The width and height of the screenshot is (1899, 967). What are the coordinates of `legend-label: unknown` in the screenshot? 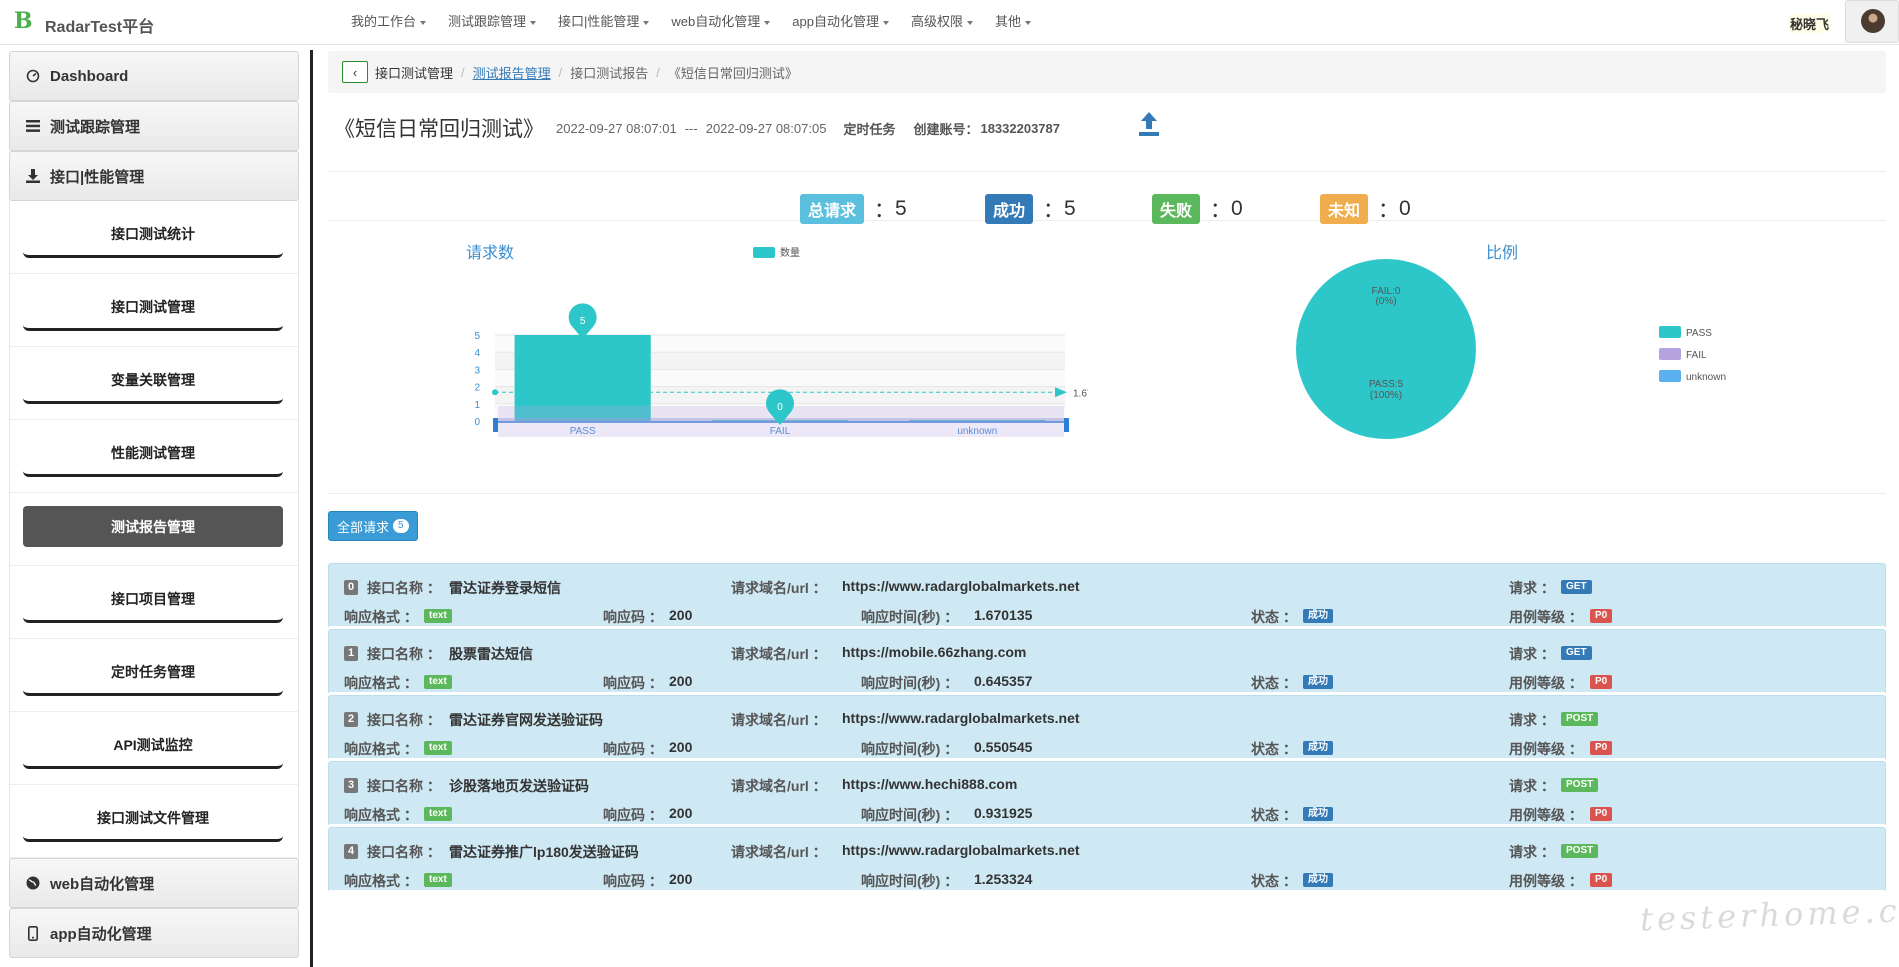 It's located at (1706, 377).